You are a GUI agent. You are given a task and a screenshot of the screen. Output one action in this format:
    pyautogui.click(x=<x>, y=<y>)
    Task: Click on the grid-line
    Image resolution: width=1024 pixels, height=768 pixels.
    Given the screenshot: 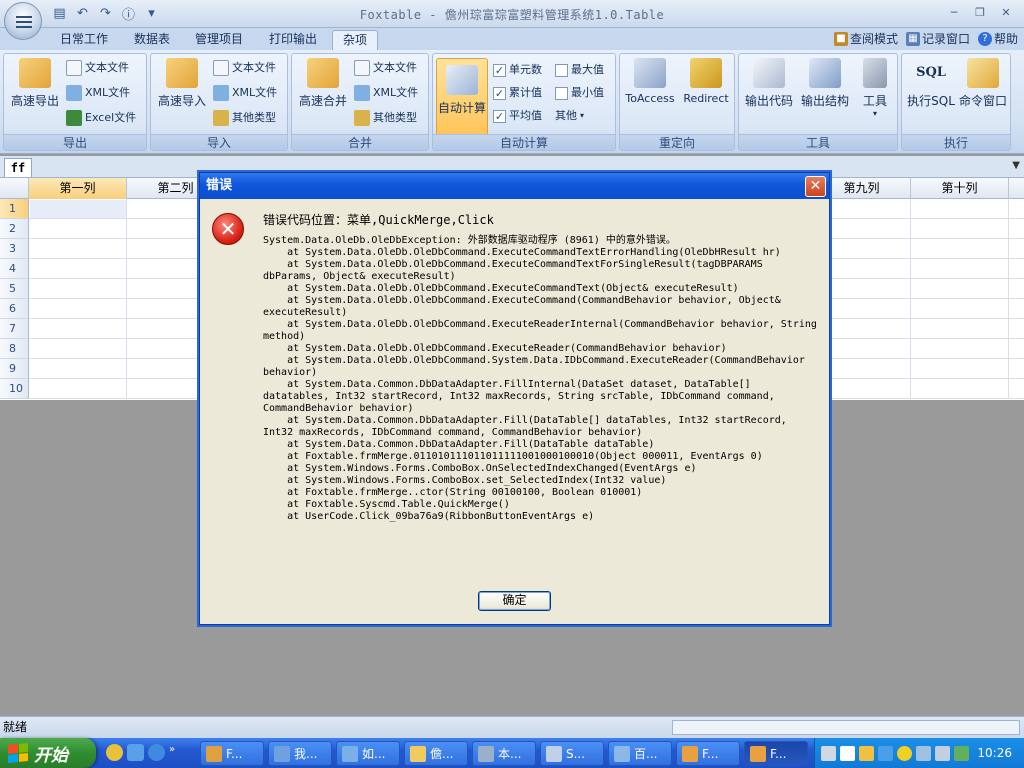 What is the action you would take?
    pyautogui.click(x=126, y=299)
    